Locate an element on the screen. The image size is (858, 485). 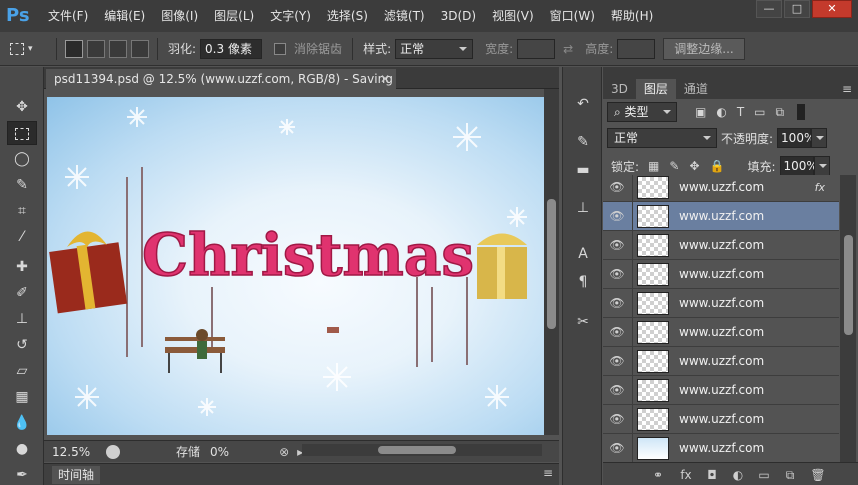
paragraph-panel-icon: ¶ is located at coordinates (583, 282).